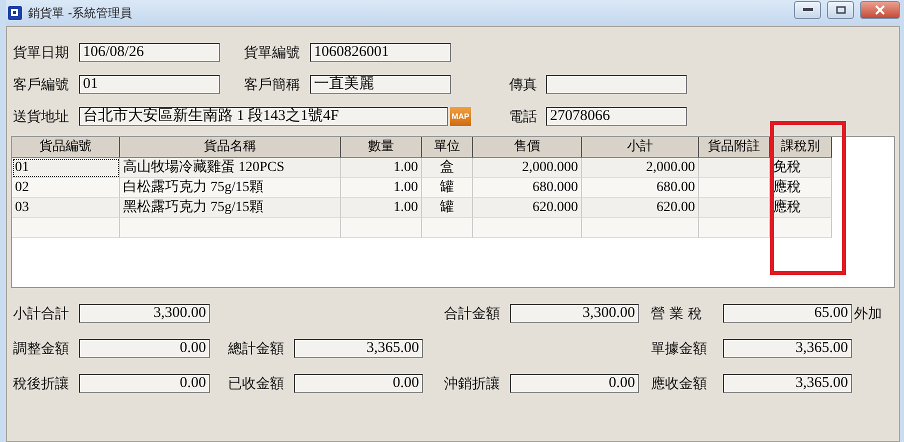 The image size is (904, 442). I want to click on field-label: 客戶編號, so click(41, 85).